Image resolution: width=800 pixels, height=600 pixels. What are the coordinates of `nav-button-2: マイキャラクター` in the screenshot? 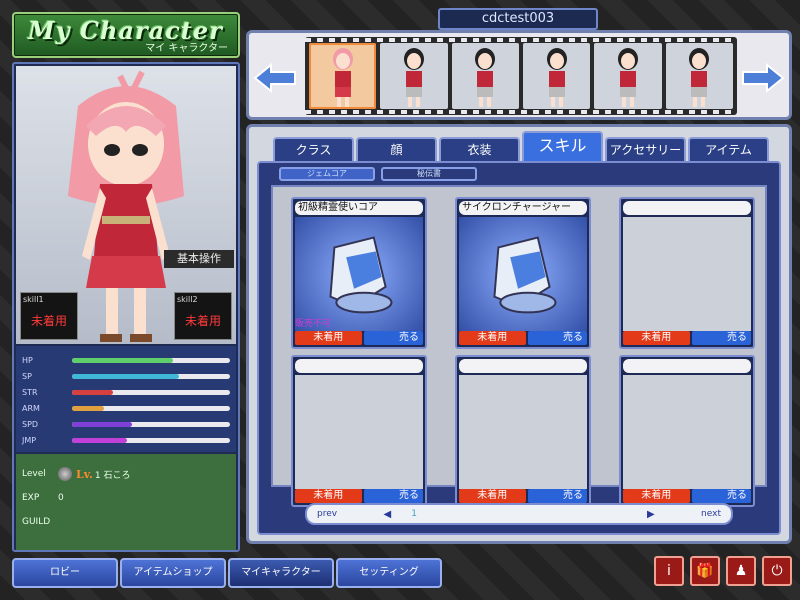 It's located at (281, 573).